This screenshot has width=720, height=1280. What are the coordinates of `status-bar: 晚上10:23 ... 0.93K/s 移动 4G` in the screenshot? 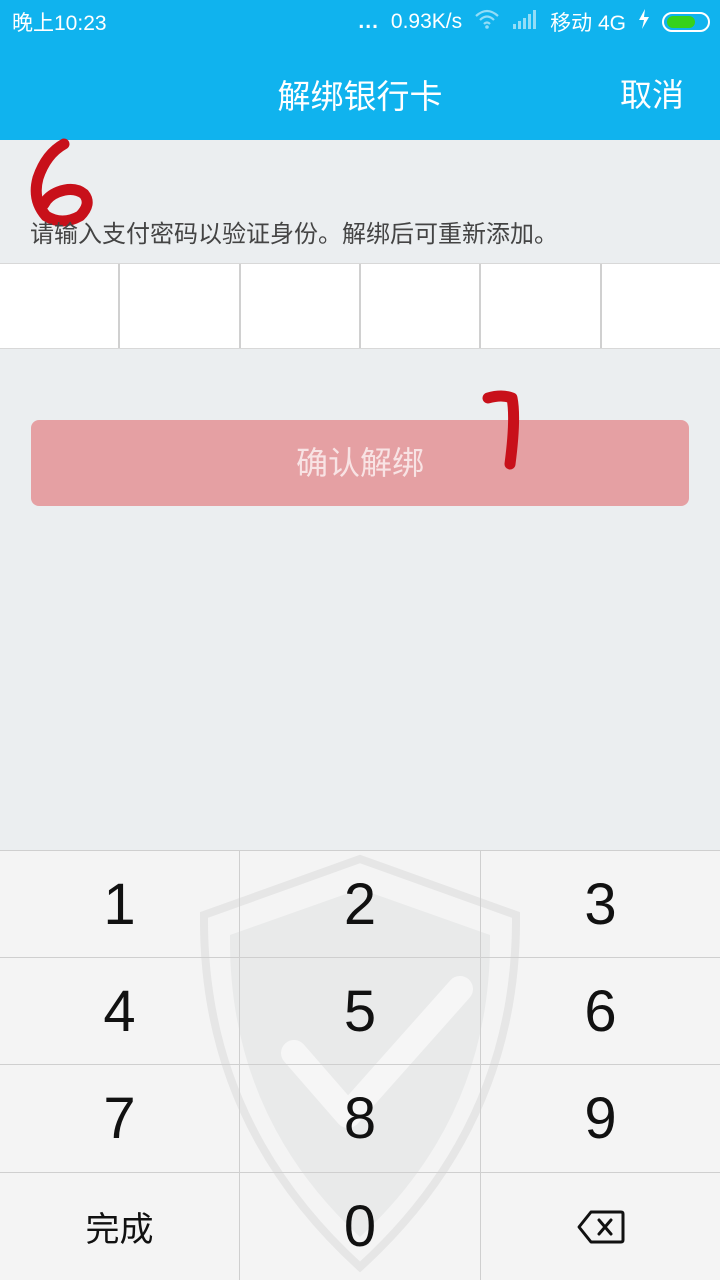 It's located at (360, 20).